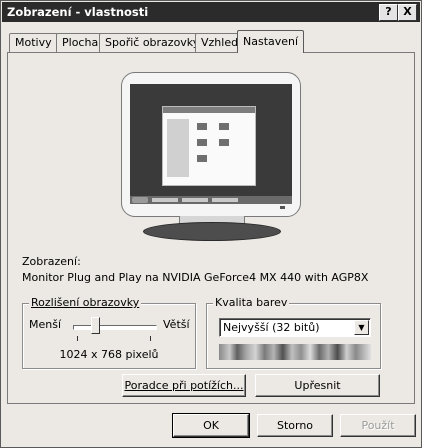 The width and height of the screenshot is (422, 448). I want to click on tab-sporic-obrazovky: Spořič obrazovky, so click(152, 42).